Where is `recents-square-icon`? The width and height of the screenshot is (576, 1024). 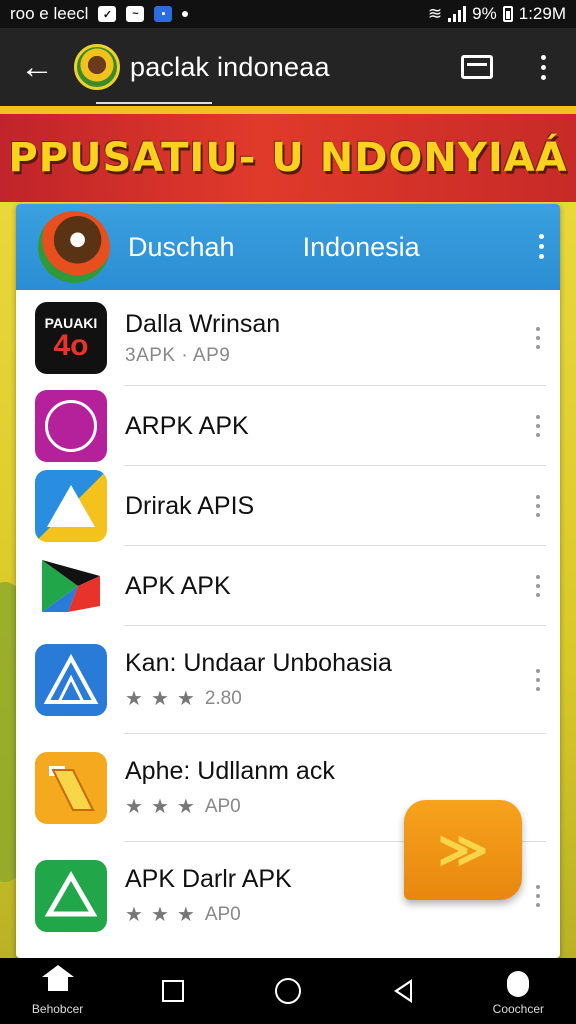 recents-square-icon is located at coordinates (172, 991).